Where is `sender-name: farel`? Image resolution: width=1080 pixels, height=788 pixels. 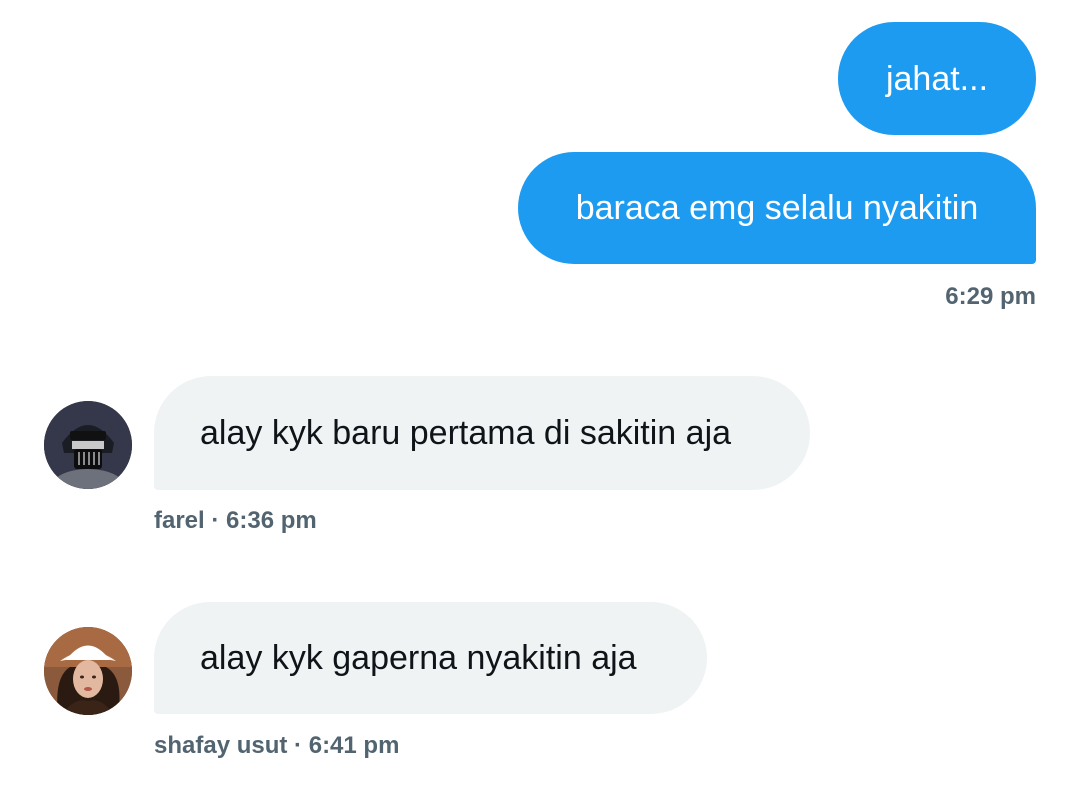 sender-name: farel is located at coordinates (179, 520).